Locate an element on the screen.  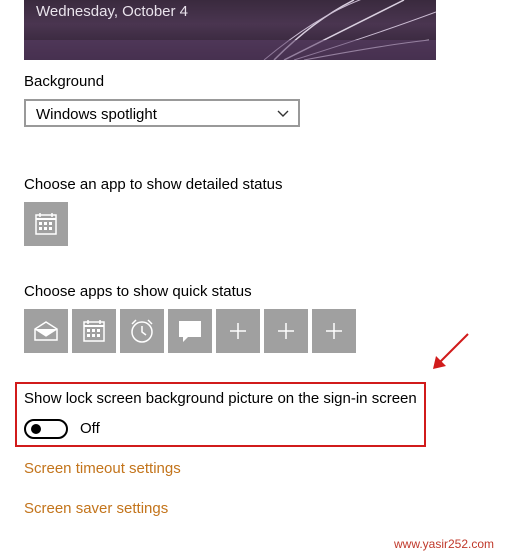
mail-icon is located at coordinates (46, 331).